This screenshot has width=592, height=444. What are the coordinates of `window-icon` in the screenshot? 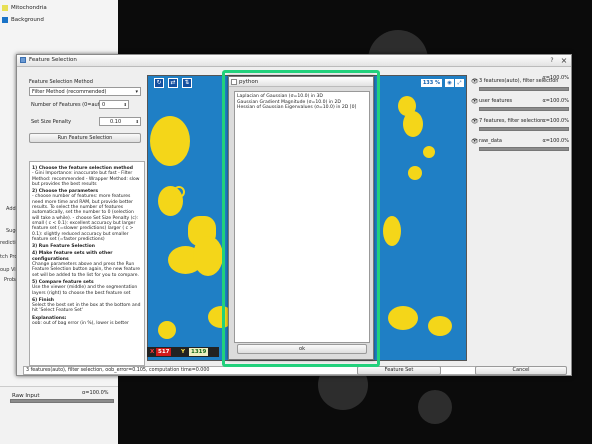 It's located at (23, 60).